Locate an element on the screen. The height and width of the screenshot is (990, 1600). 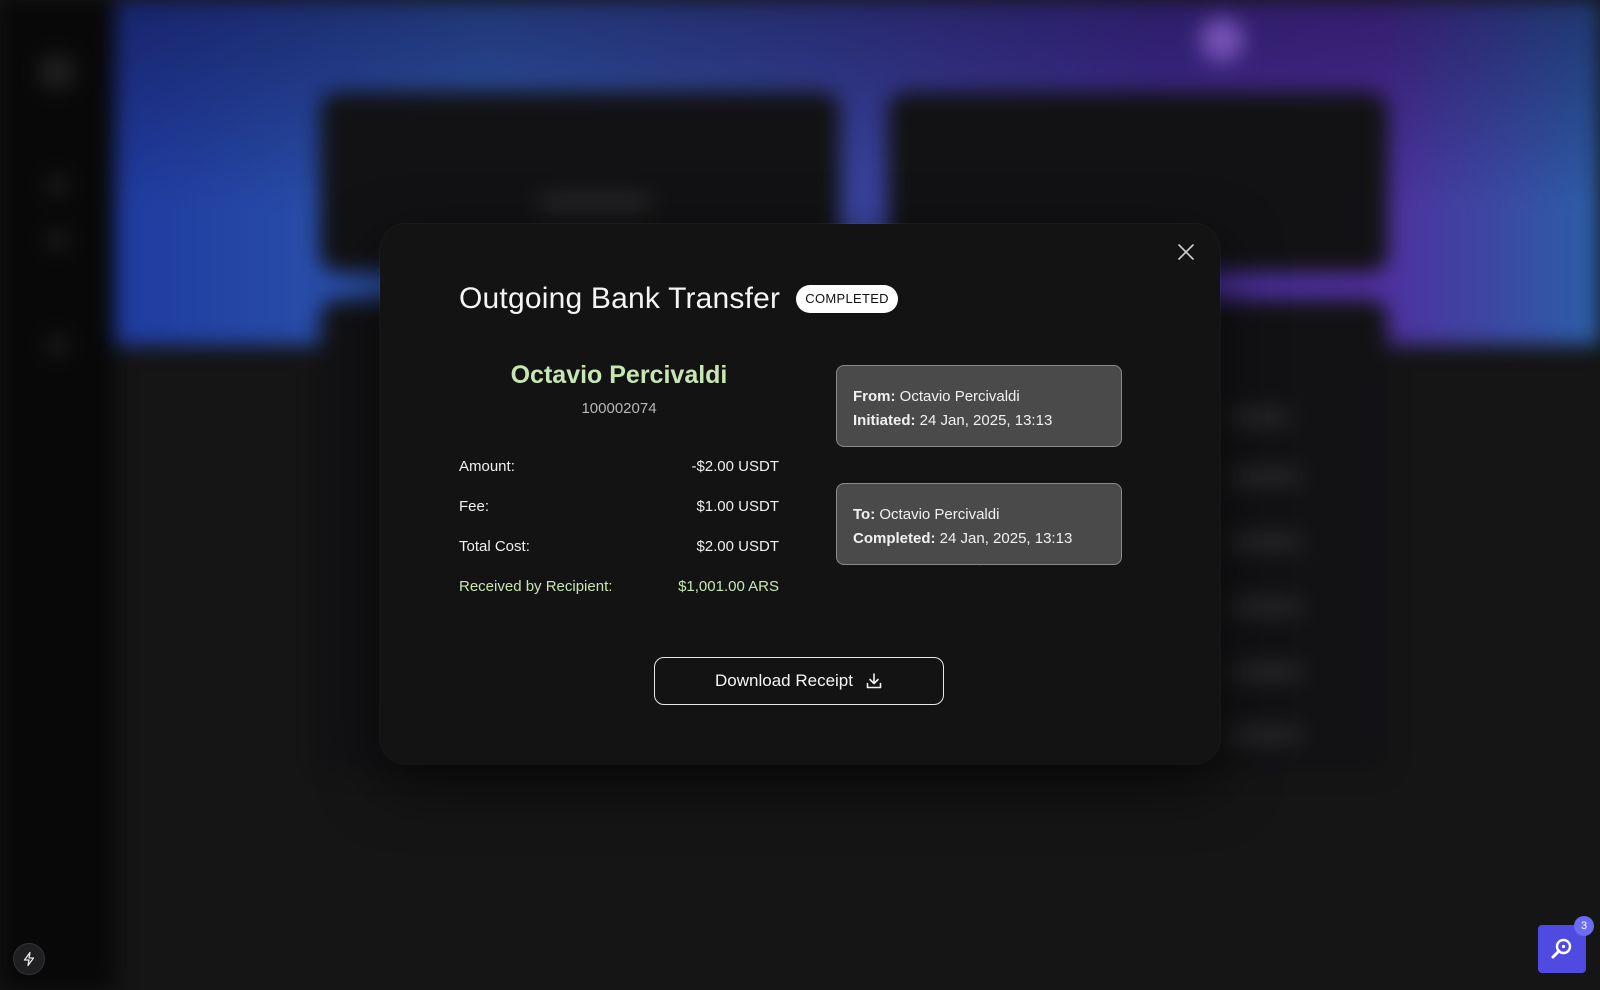
detail-label: Received by Recipient: is located at coordinates (536, 586).